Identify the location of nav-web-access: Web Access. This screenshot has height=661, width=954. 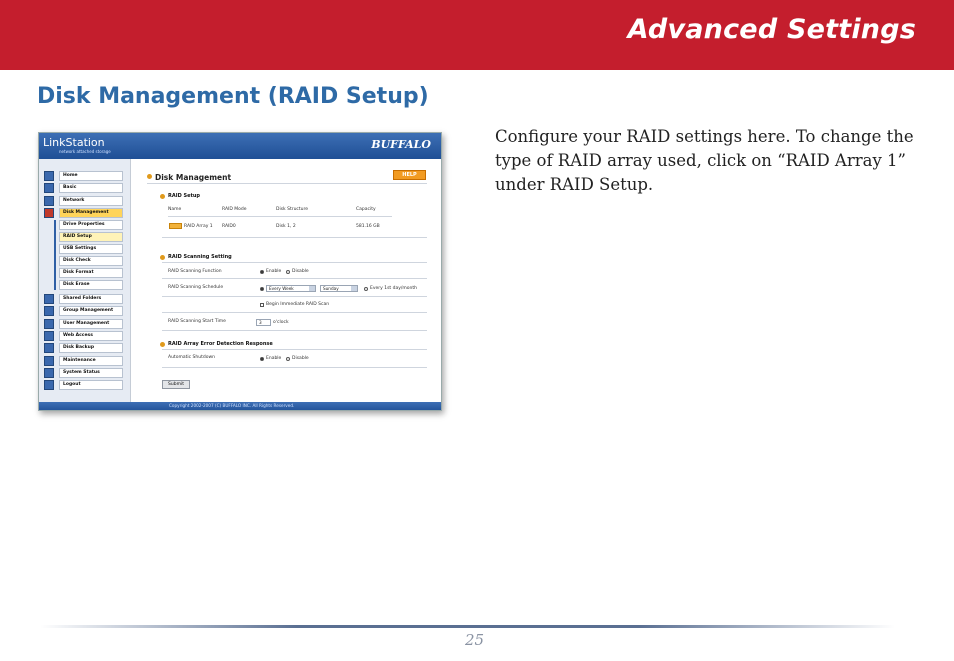
(91, 336).